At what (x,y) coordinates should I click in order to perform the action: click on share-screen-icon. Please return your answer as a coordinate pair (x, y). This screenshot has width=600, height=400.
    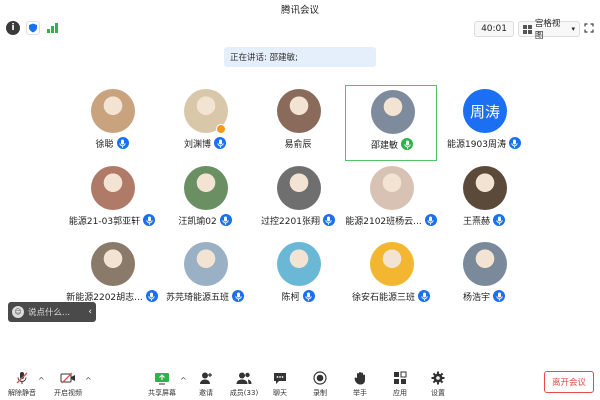
    Looking at the image, I should click on (162, 378).